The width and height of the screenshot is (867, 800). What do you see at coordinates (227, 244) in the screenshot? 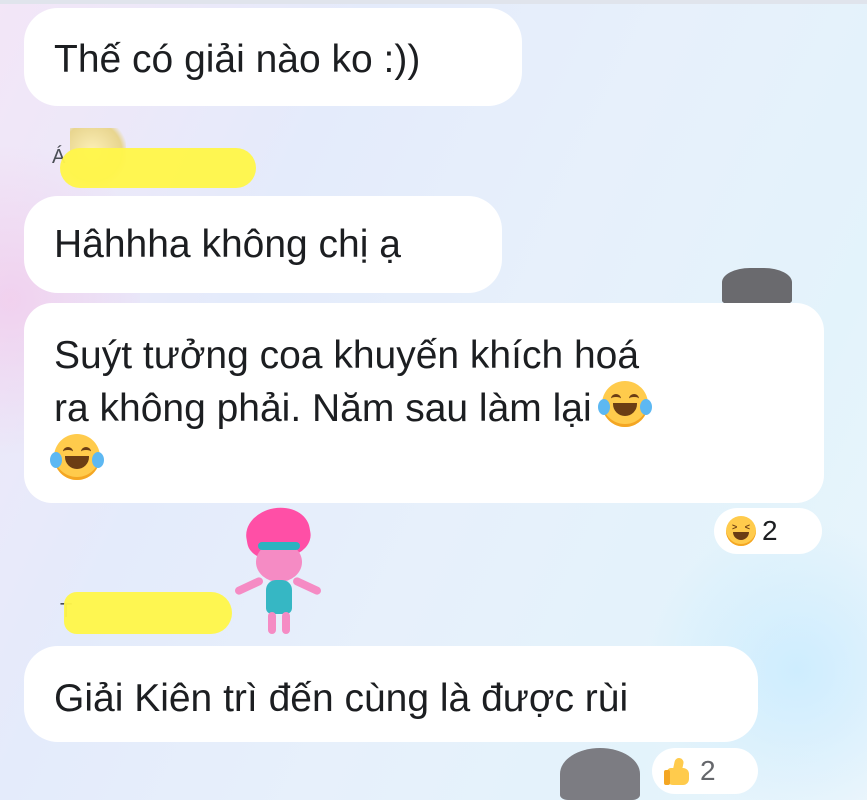
I see `message-text: Hâhhha không chị ạ` at bounding box center [227, 244].